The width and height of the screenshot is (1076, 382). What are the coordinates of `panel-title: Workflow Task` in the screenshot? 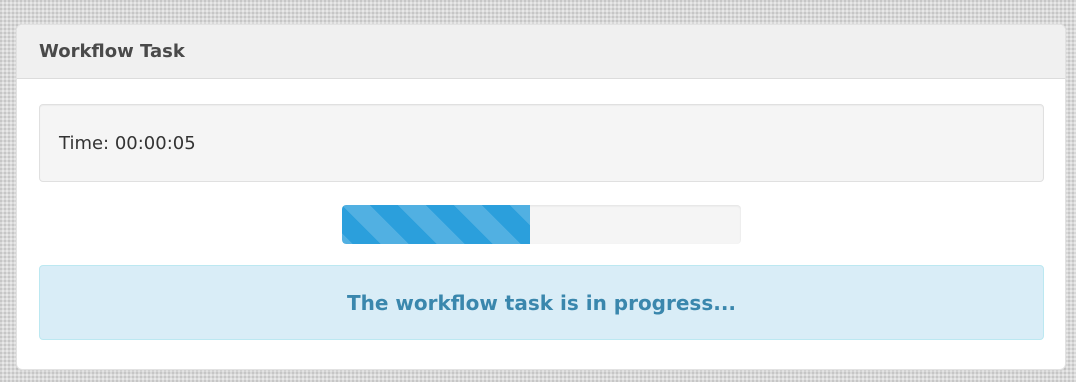 It's located at (112, 51).